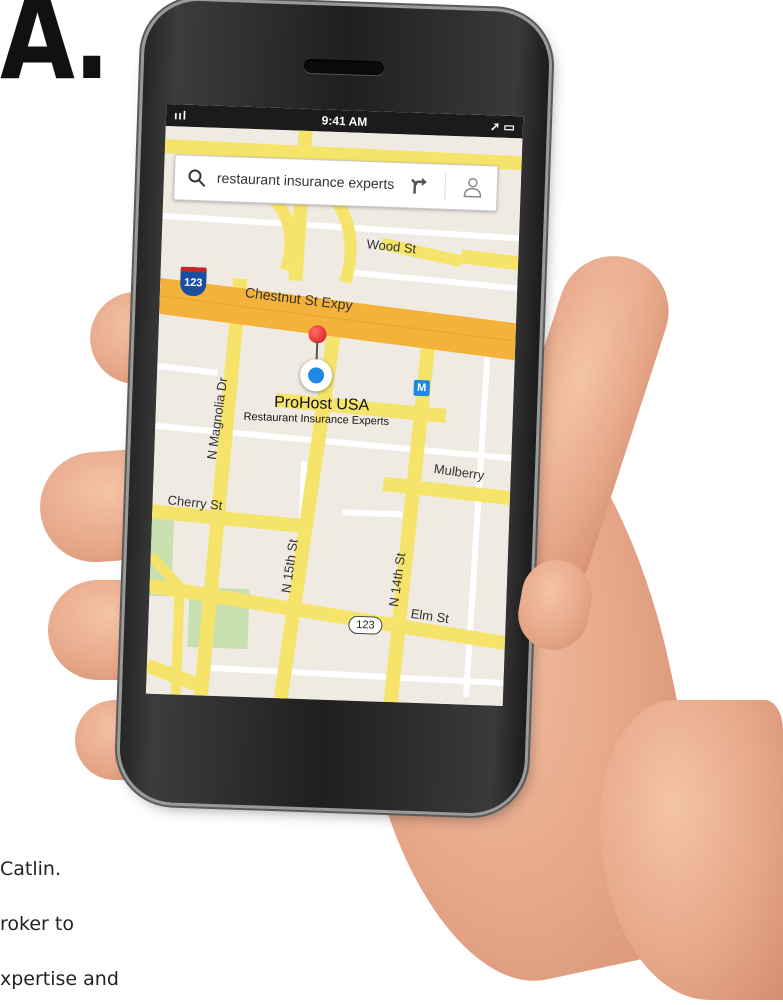 Image resolution: width=783 pixels, height=1005 pixels. What do you see at coordinates (421, 388) in the screenshot?
I see `metro-icon: M` at bounding box center [421, 388].